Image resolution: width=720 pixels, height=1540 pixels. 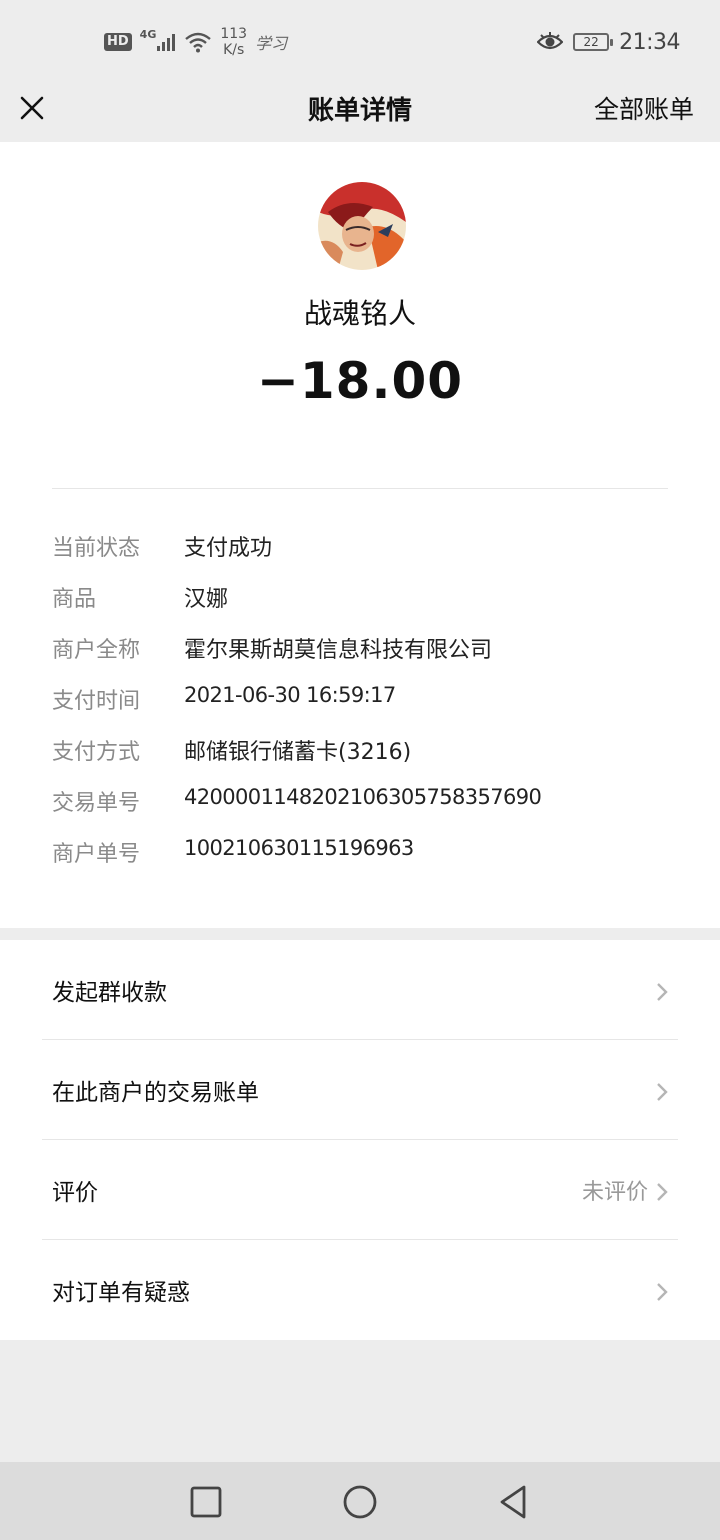 I want to click on action-group-collect: 发起群收款, so click(x=360, y=990).